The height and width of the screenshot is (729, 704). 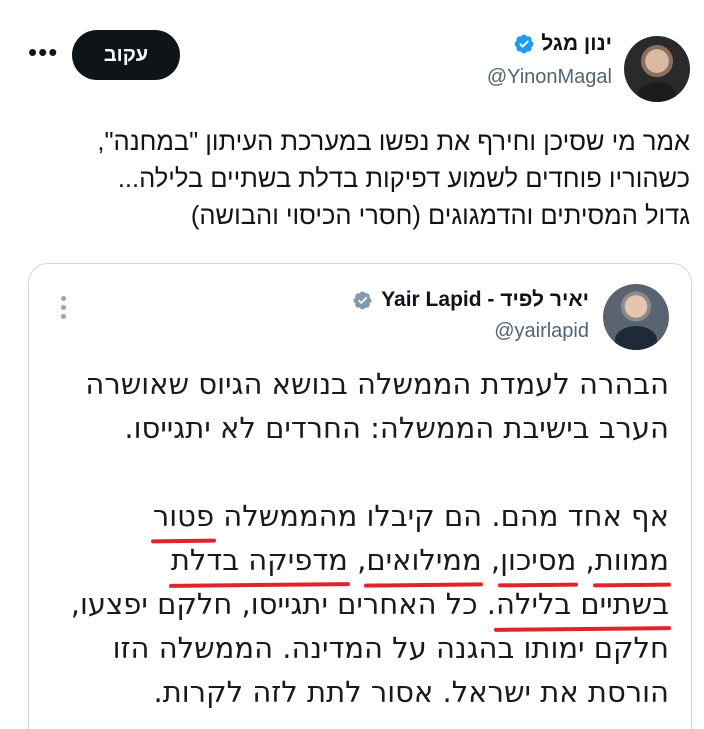 I want to click on quoted-author-avatar, so click(x=636, y=317).